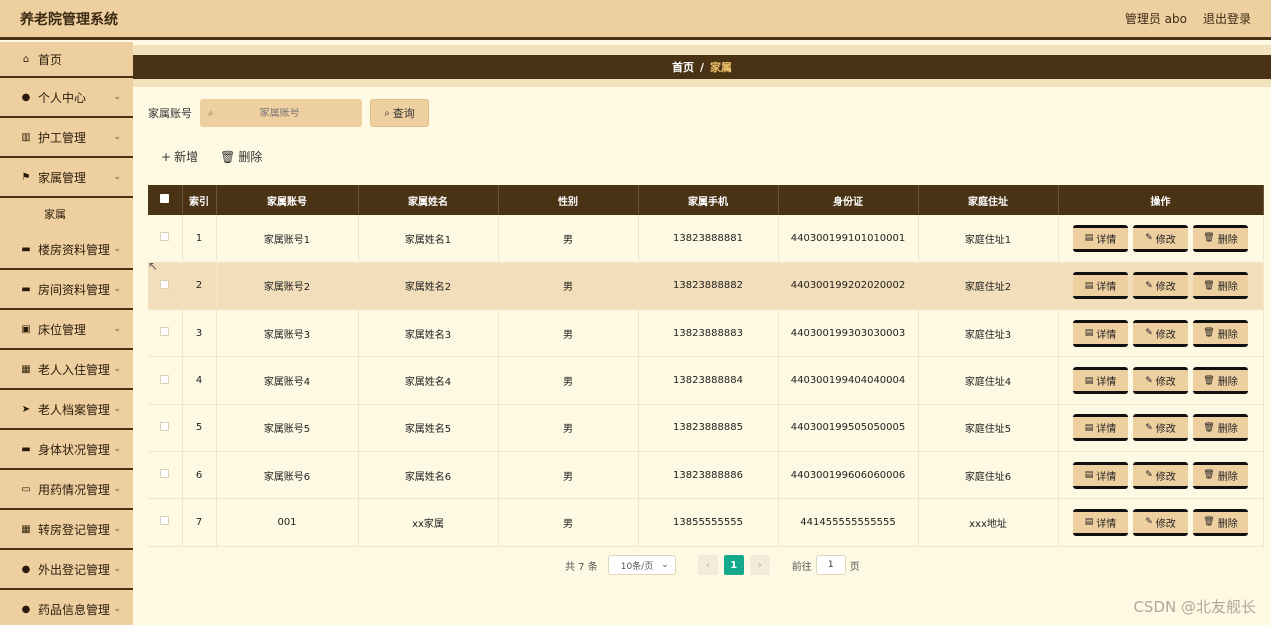 Image resolution: width=1271 pixels, height=625 pixels. I want to click on sidebar-item: ▣ 床位管理 ⌄, so click(66, 330).